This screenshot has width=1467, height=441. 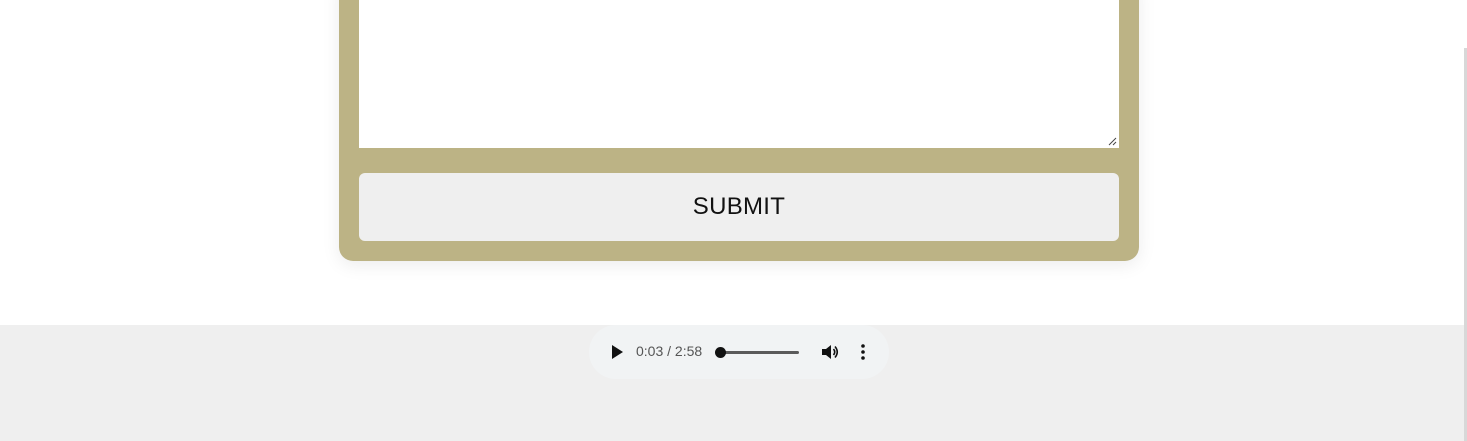 What do you see at coordinates (617, 352) in the screenshot?
I see `play-icon` at bounding box center [617, 352].